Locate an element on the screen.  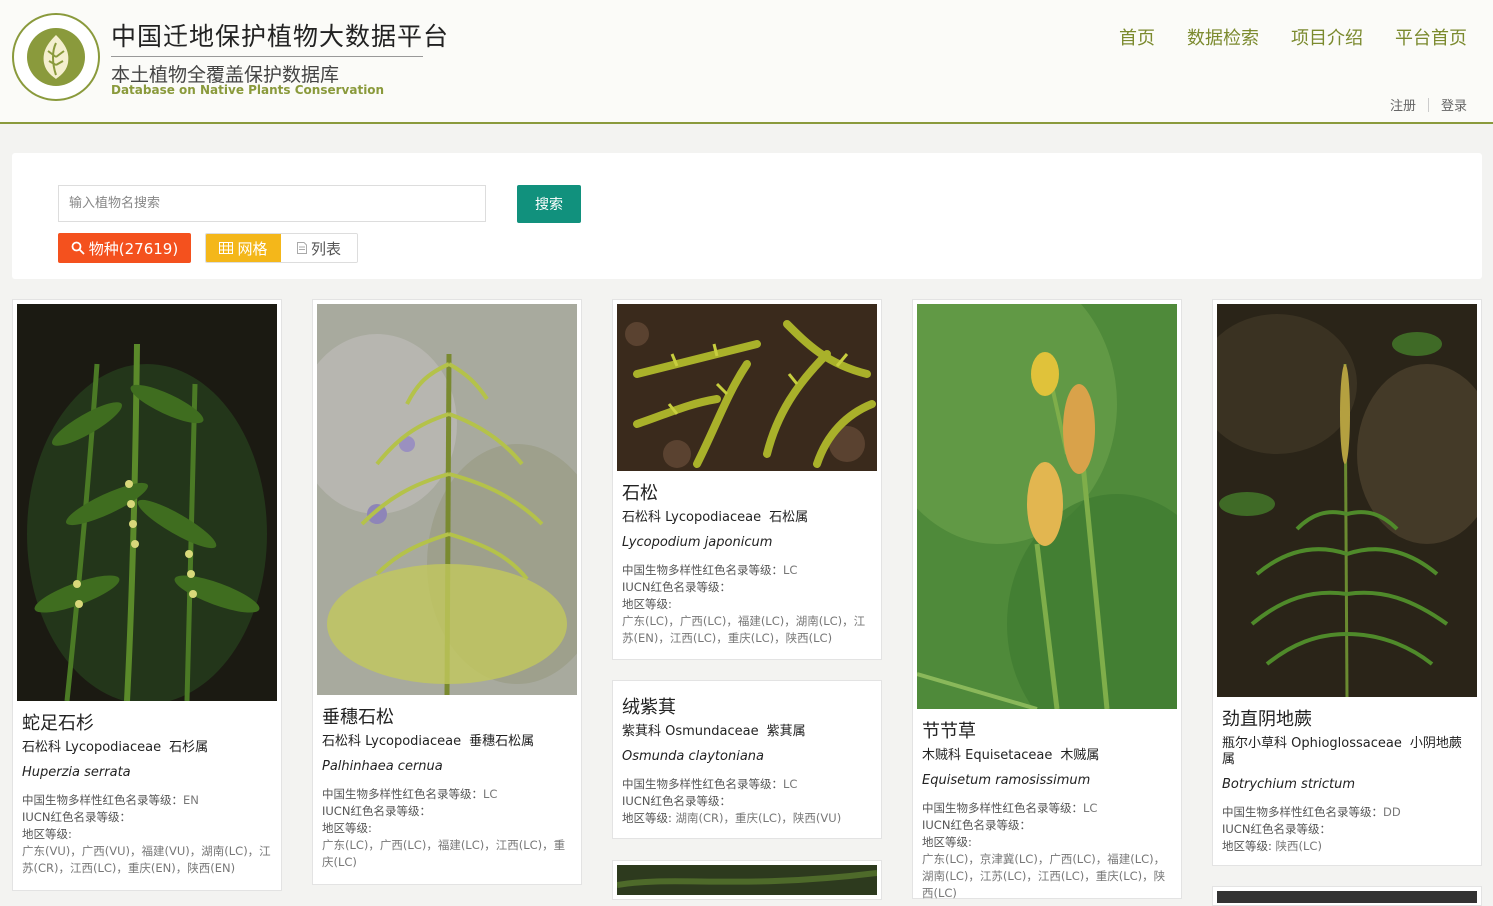
plant-latin-name: Lycopodium japonicum is located at coordinates (697, 542).